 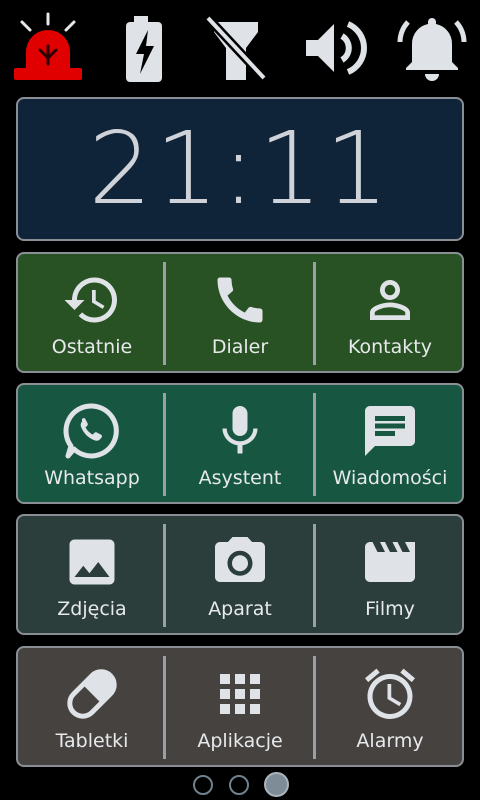 I want to click on whatsapp-icon, so click(x=92, y=431).